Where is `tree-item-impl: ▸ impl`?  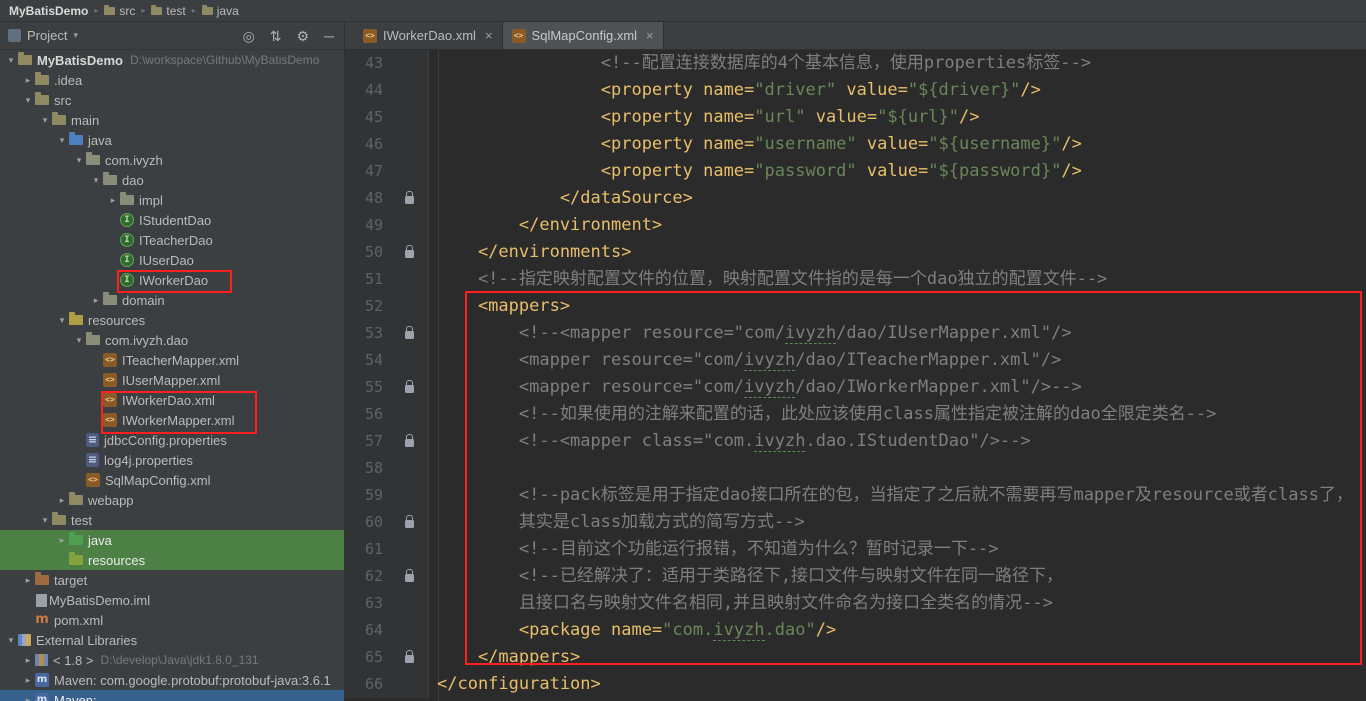
tree-item-impl: ▸ impl is located at coordinates (172, 200).